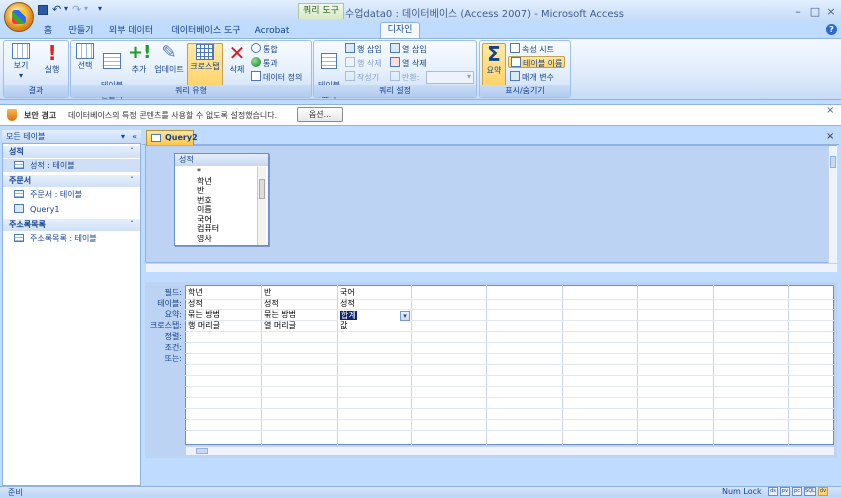  I want to click on design-view-icon: dv, so click(823, 491).